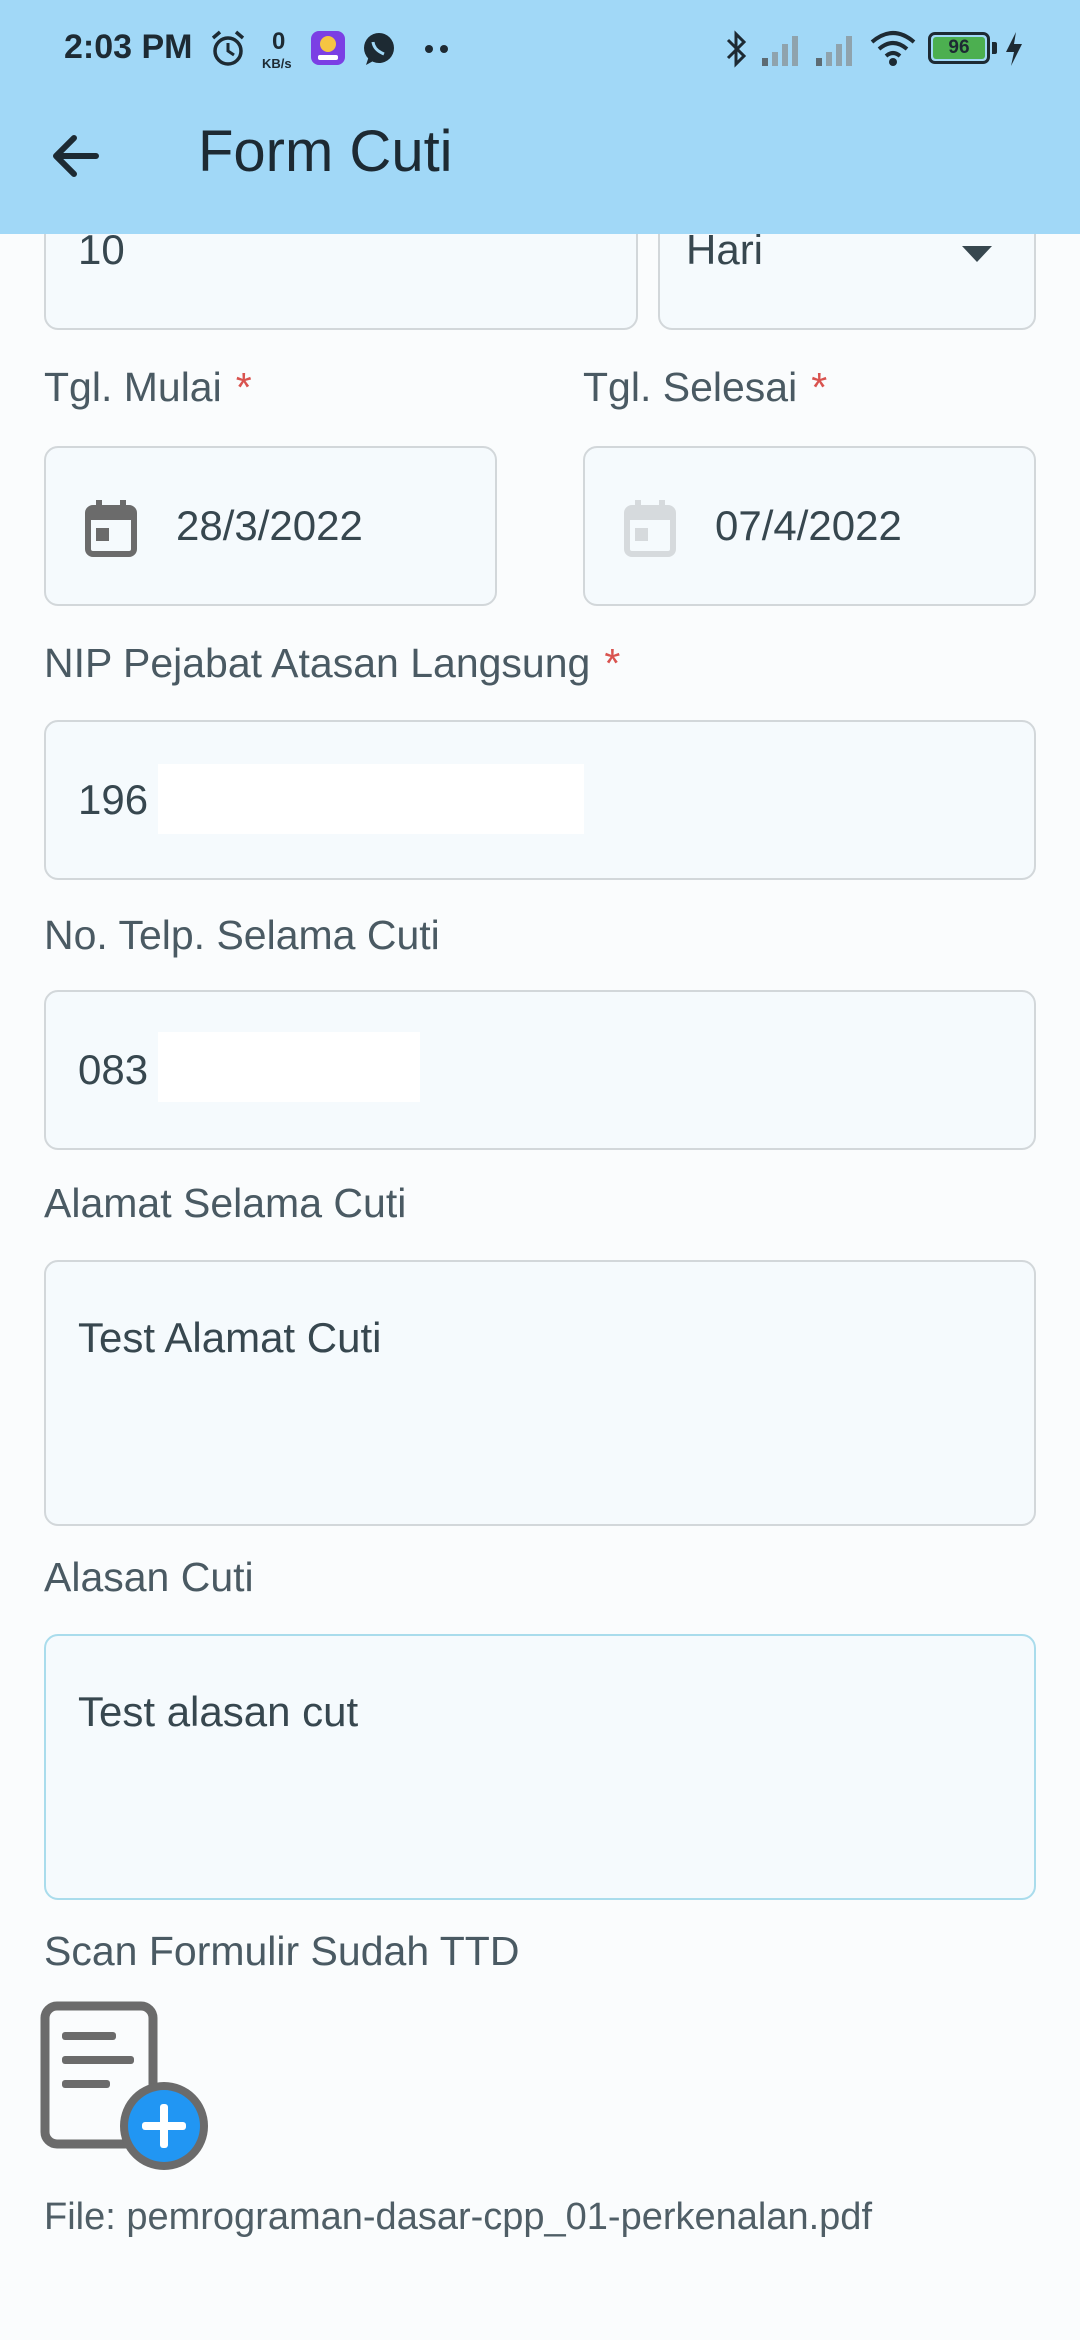  I want to click on supervisor-nip-input: 196, so click(540, 800).